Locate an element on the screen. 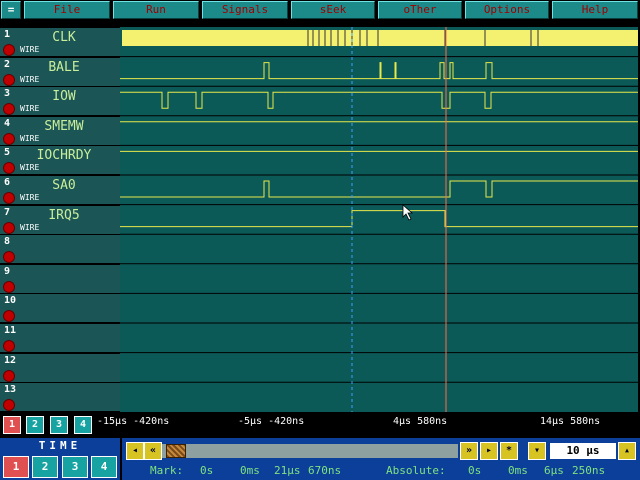 Image resolution: width=640 pixels, height=480 pixels. menu-signals: Signals is located at coordinates (245, 10).